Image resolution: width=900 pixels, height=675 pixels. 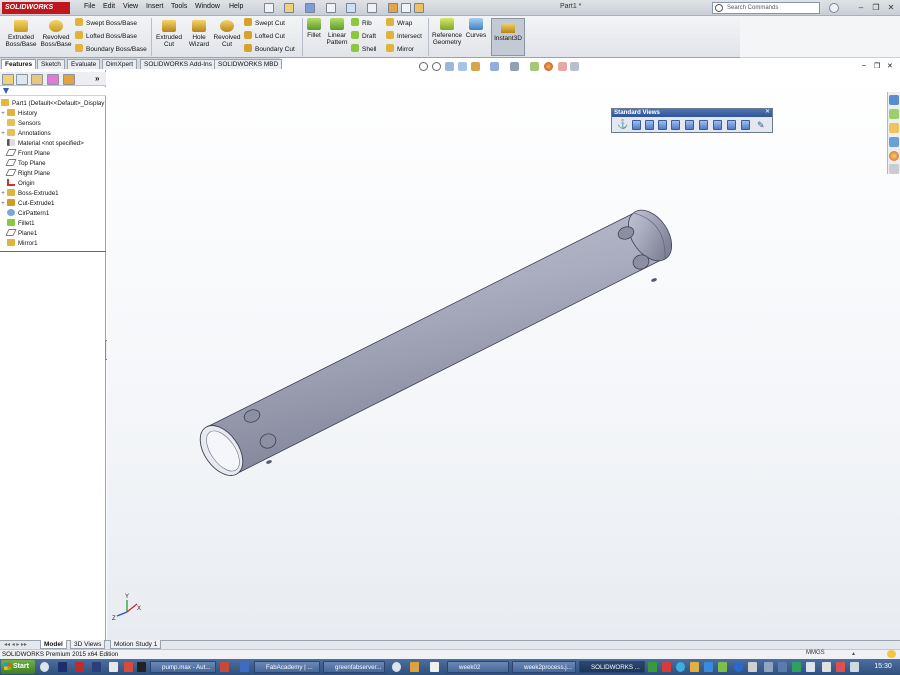 I want to click on units-indicator: MMGS, so click(x=815, y=653).